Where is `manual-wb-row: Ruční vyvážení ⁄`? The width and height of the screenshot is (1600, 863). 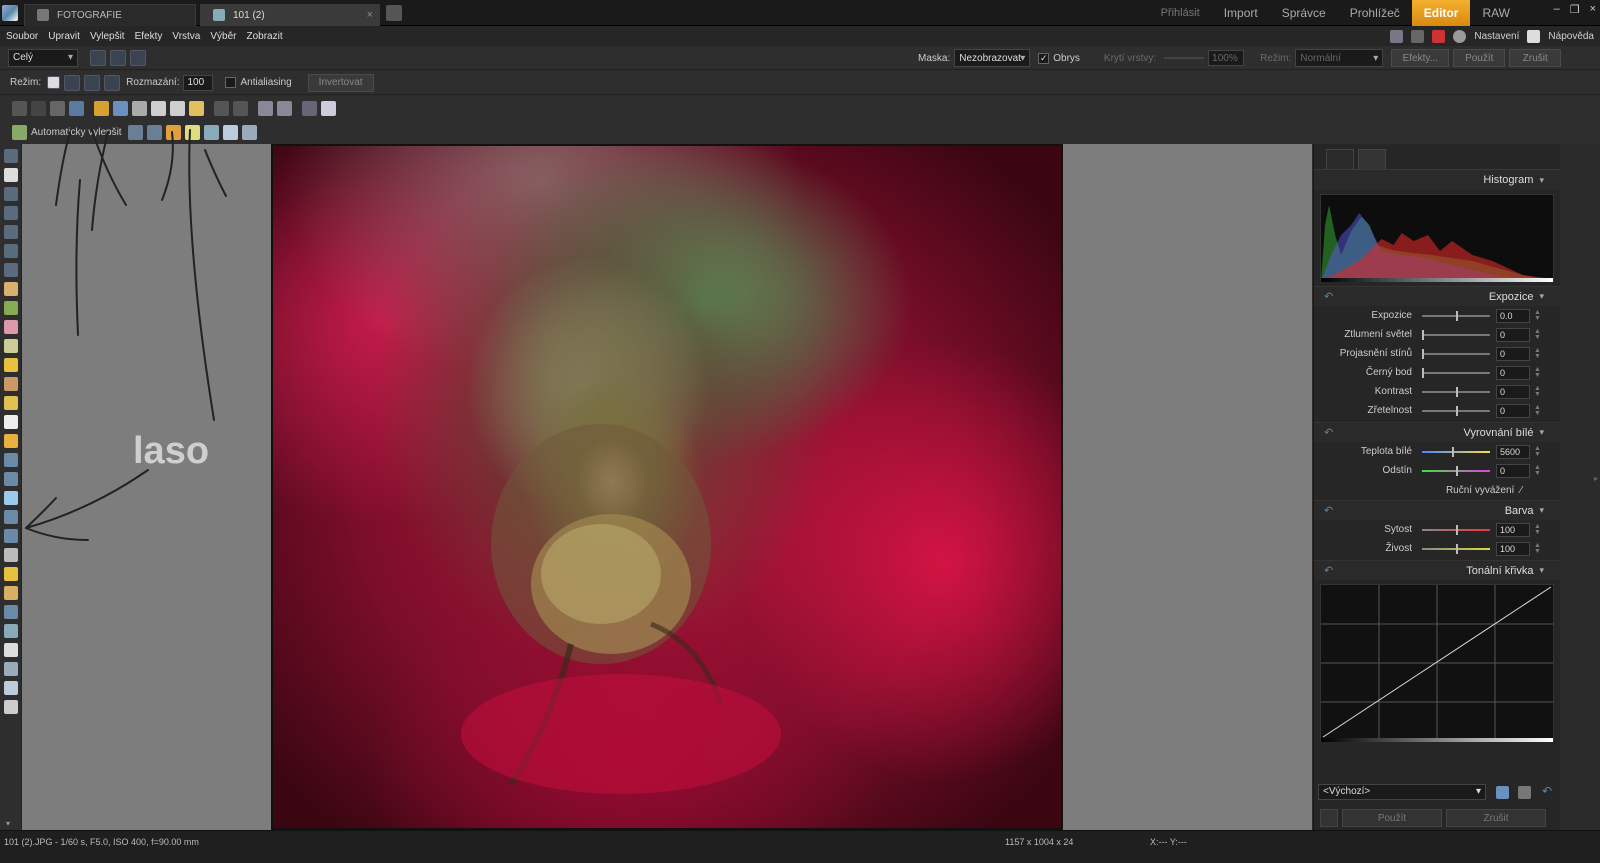 manual-wb-row: Ruční vyvážení ⁄ is located at coordinates (1437, 490).